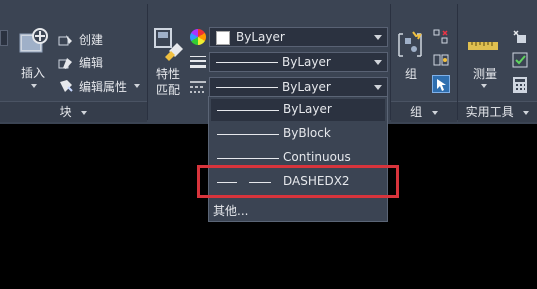  I want to click on block-panel-title: 块, so click(65, 112).